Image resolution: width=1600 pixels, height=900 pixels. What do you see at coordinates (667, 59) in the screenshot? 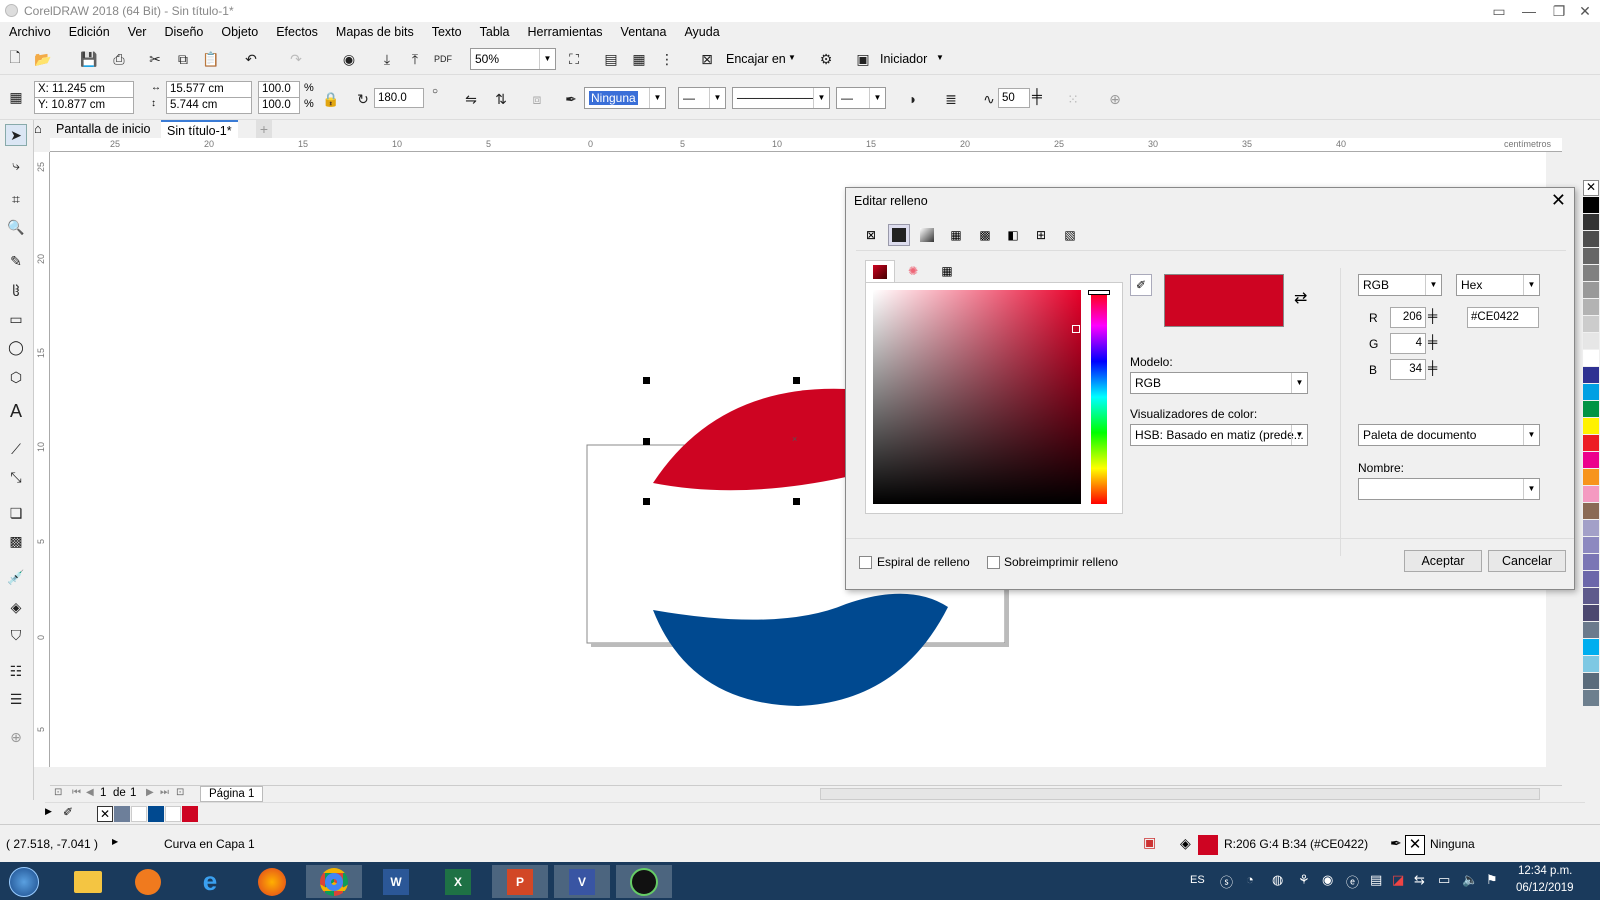
I see `guidelines-icon: ⋮` at bounding box center [667, 59].